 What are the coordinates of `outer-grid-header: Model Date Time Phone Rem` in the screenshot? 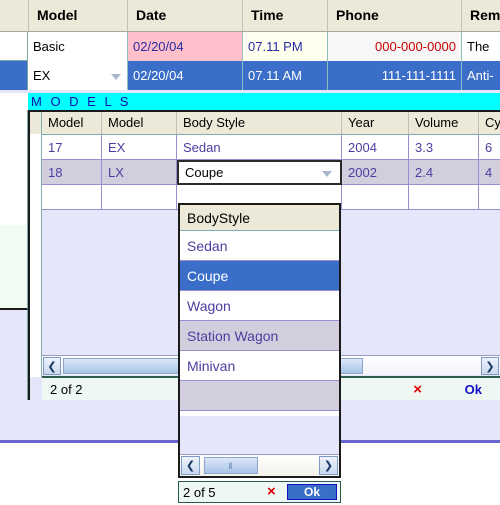 It's located at (250, 16).